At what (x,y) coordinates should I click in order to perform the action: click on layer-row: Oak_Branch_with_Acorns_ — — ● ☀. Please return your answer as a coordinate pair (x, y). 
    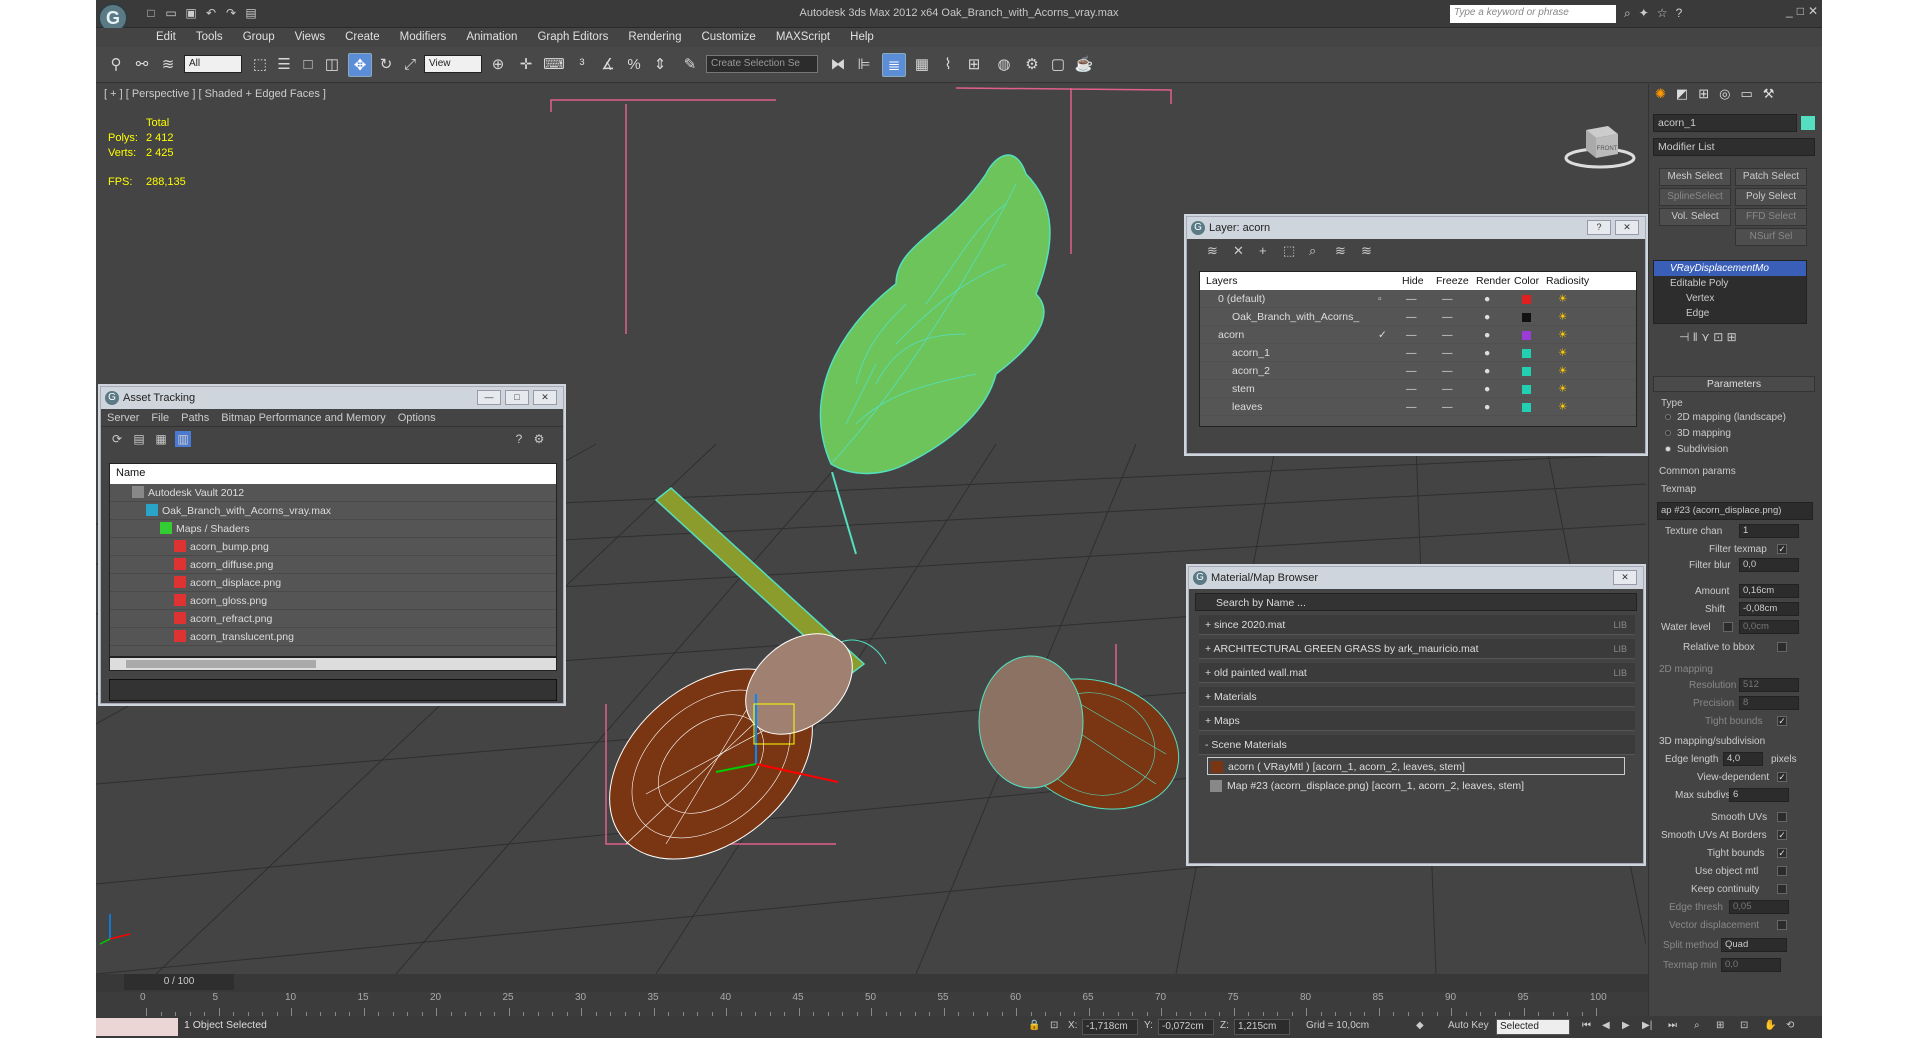
    Looking at the image, I should click on (1418, 317).